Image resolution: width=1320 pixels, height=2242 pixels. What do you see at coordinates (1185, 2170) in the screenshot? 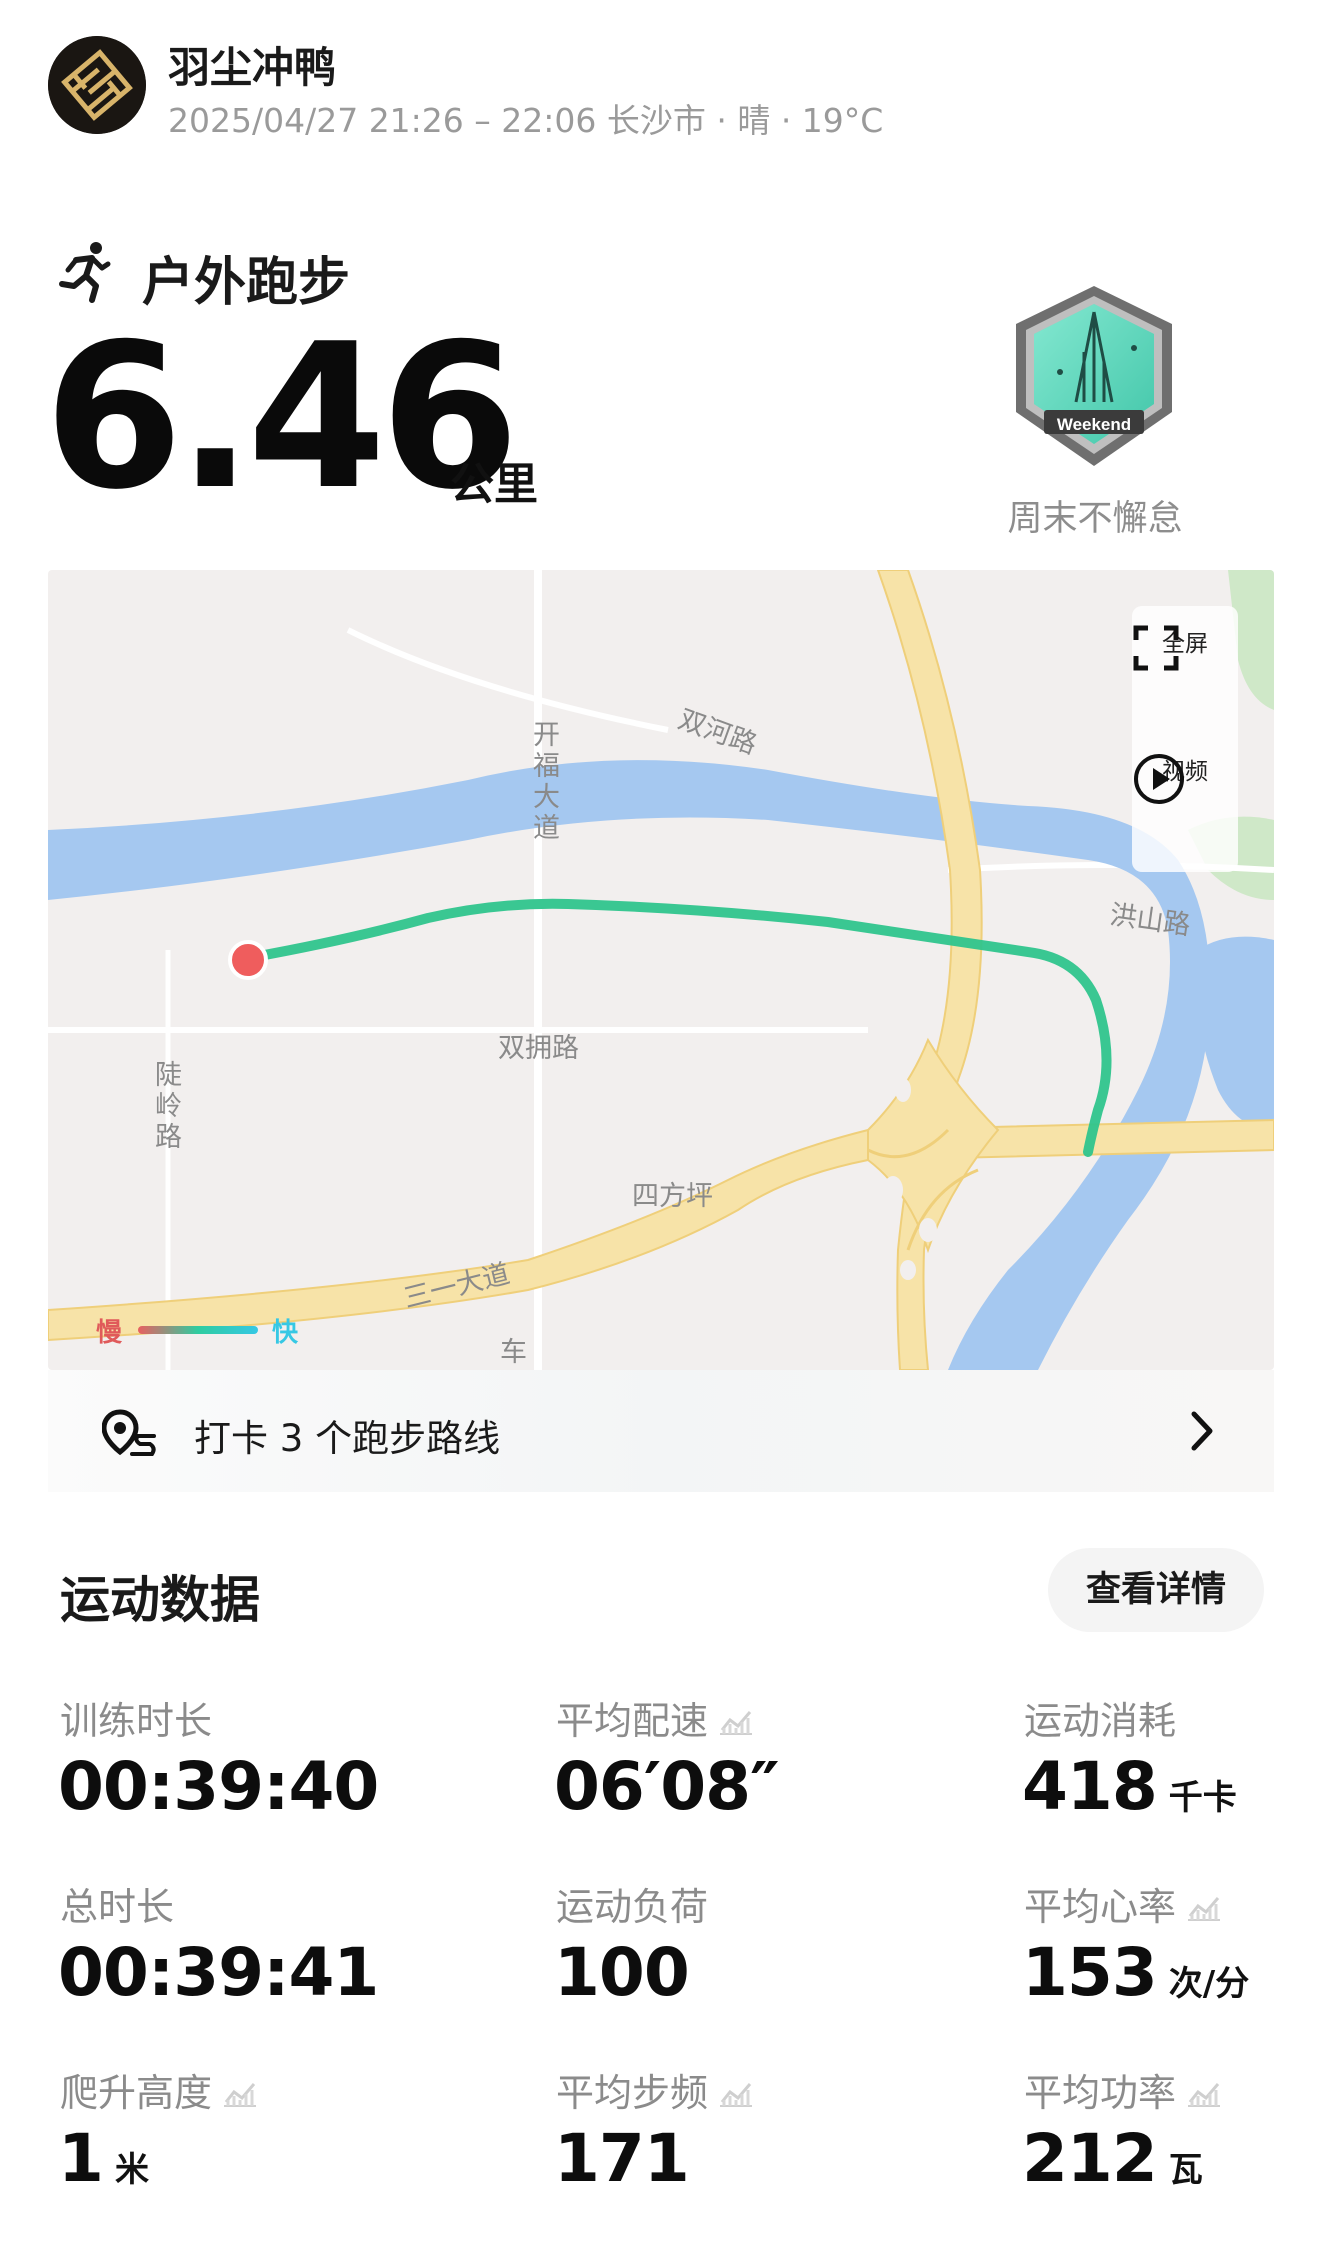
I see `stat-unit: 瓦` at bounding box center [1185, 2170].